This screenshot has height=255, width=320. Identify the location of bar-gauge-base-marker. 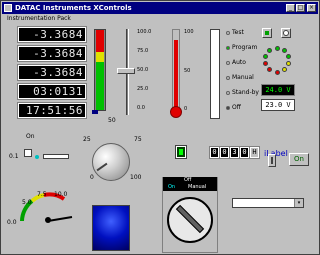
(95, 112).